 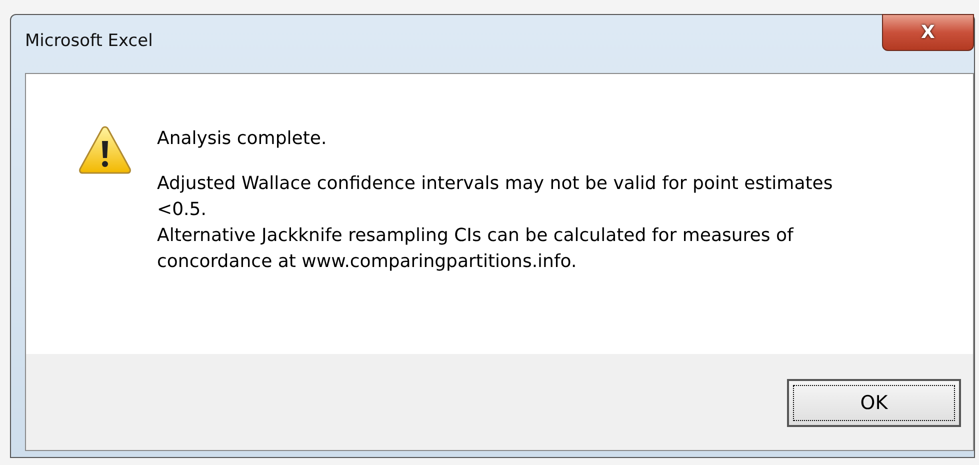 What do you see at coordinates (874, 403) in the screenshot?
I see `ok-button: OK` at bounding box center [874, 403].